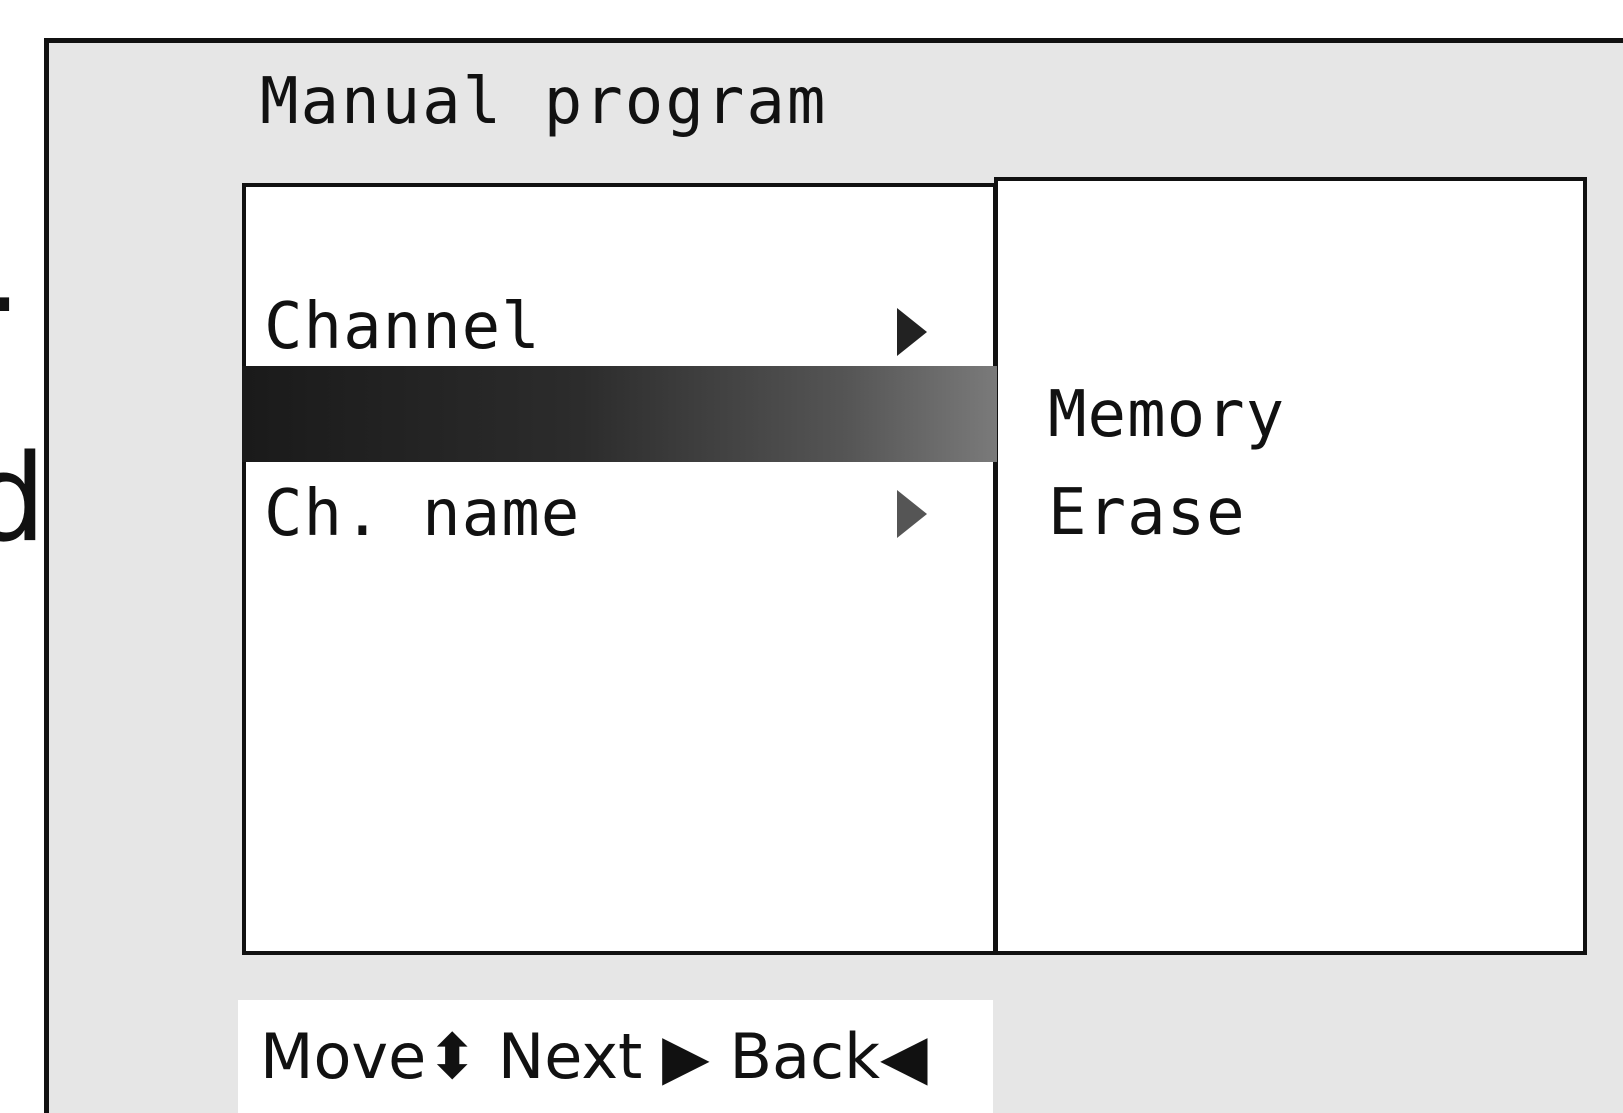  I want to click on submenu-item-erase: Erase, so click(1147, 513).